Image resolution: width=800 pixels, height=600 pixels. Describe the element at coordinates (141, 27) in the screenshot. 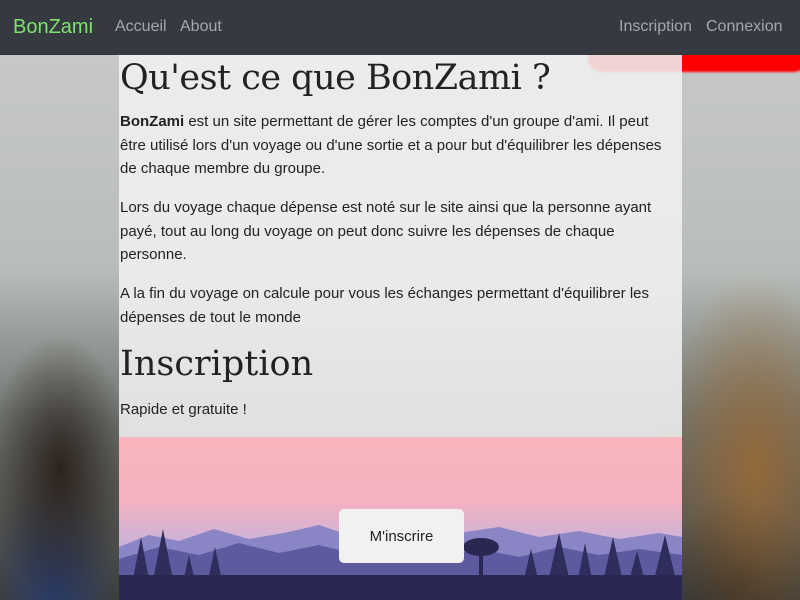

I see `nav-link-accueil: Accueil` at that location.